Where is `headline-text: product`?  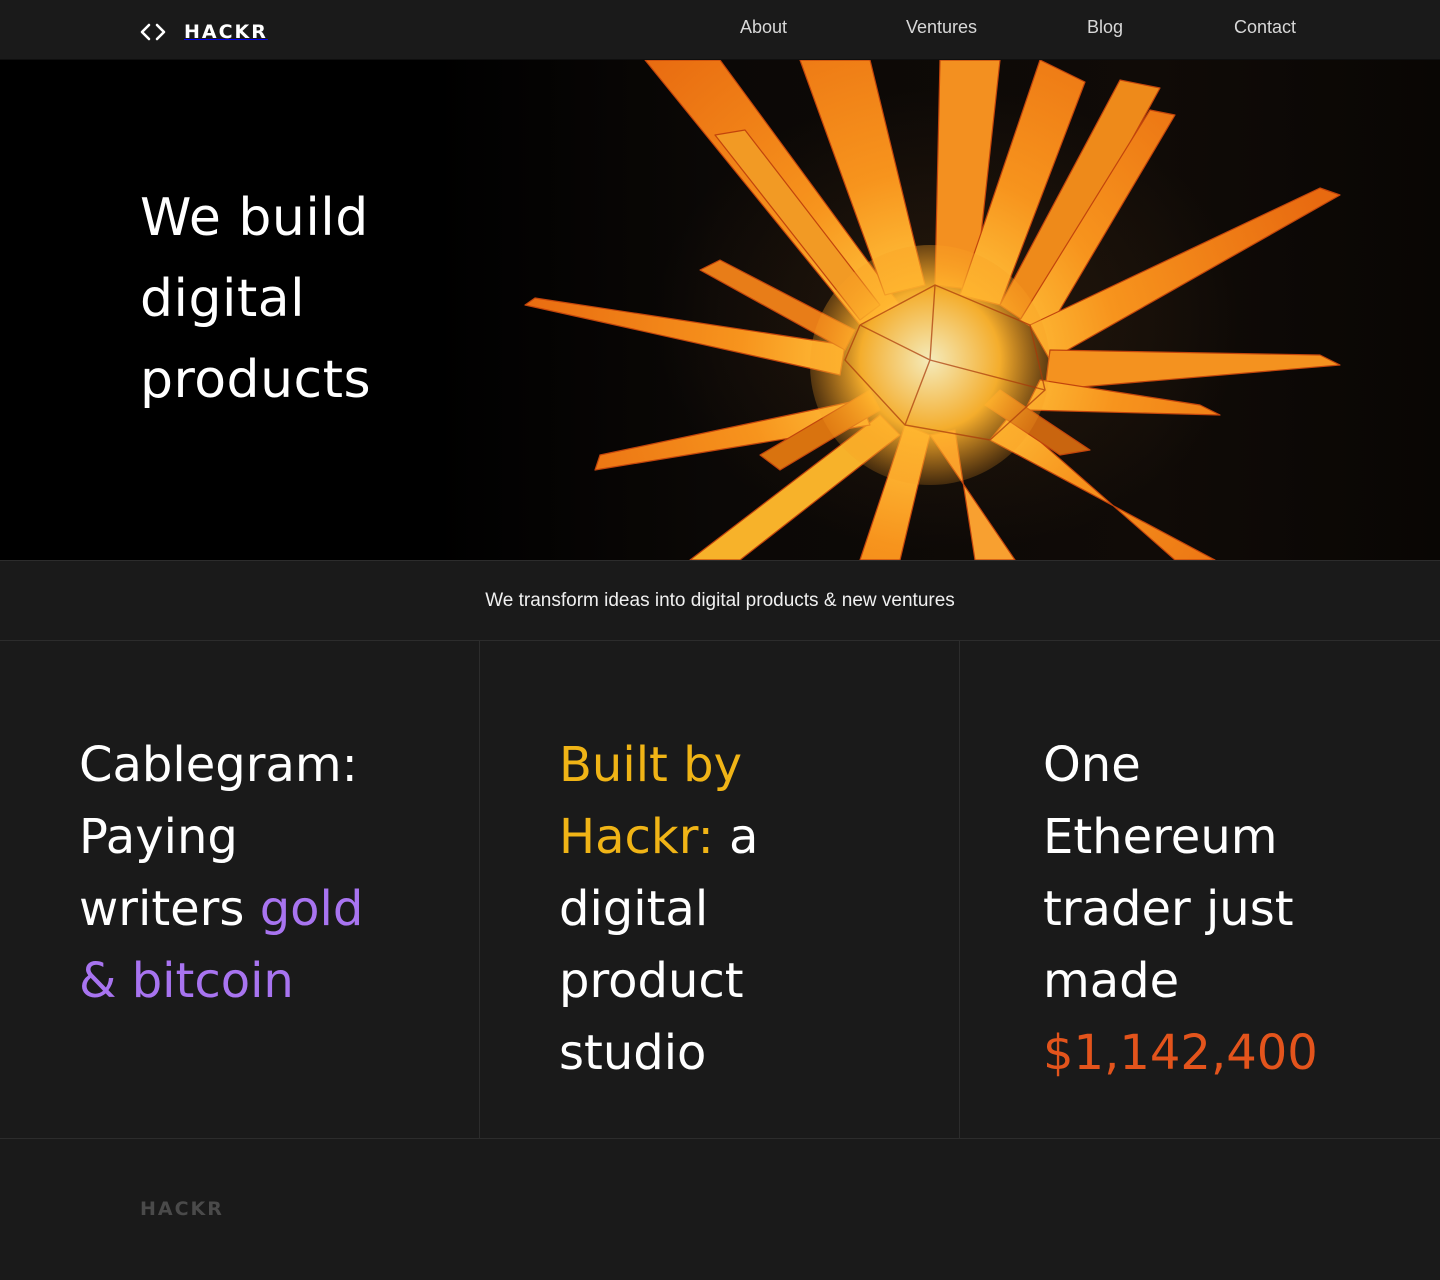
headline-text: product is located at coordinates (651, 981).